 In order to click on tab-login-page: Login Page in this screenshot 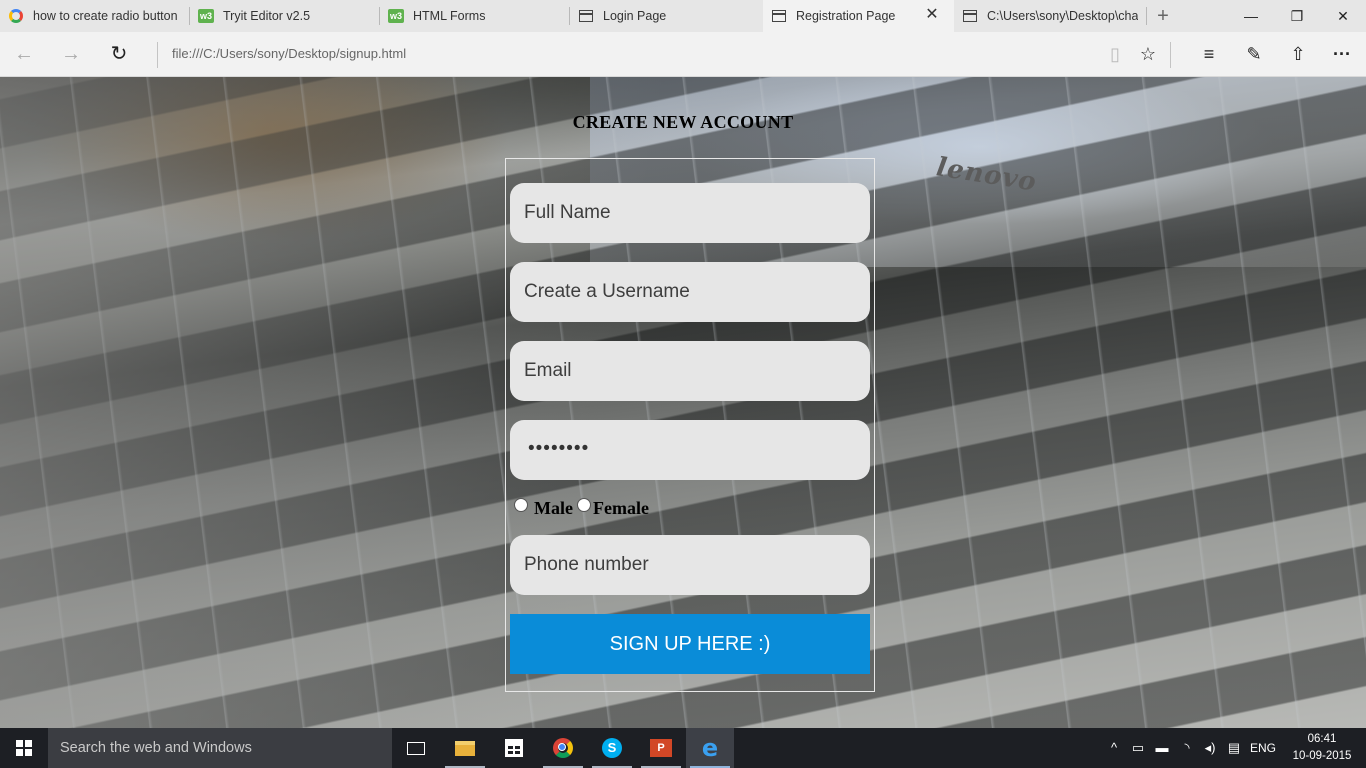, I will do `click(666, 16)`.